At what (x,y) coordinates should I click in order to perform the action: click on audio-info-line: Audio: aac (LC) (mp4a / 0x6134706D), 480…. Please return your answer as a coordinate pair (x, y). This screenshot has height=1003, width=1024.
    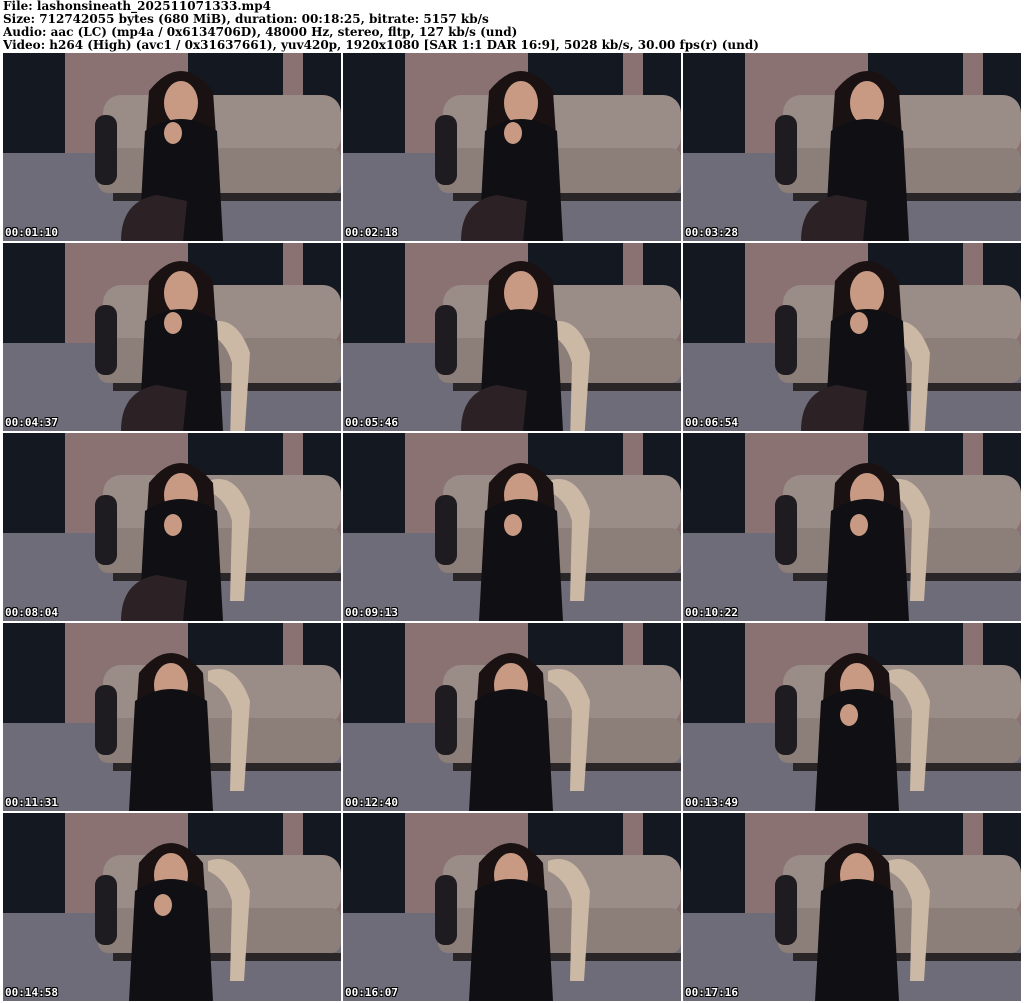
    Looking at the image, I should click on (260, 32).